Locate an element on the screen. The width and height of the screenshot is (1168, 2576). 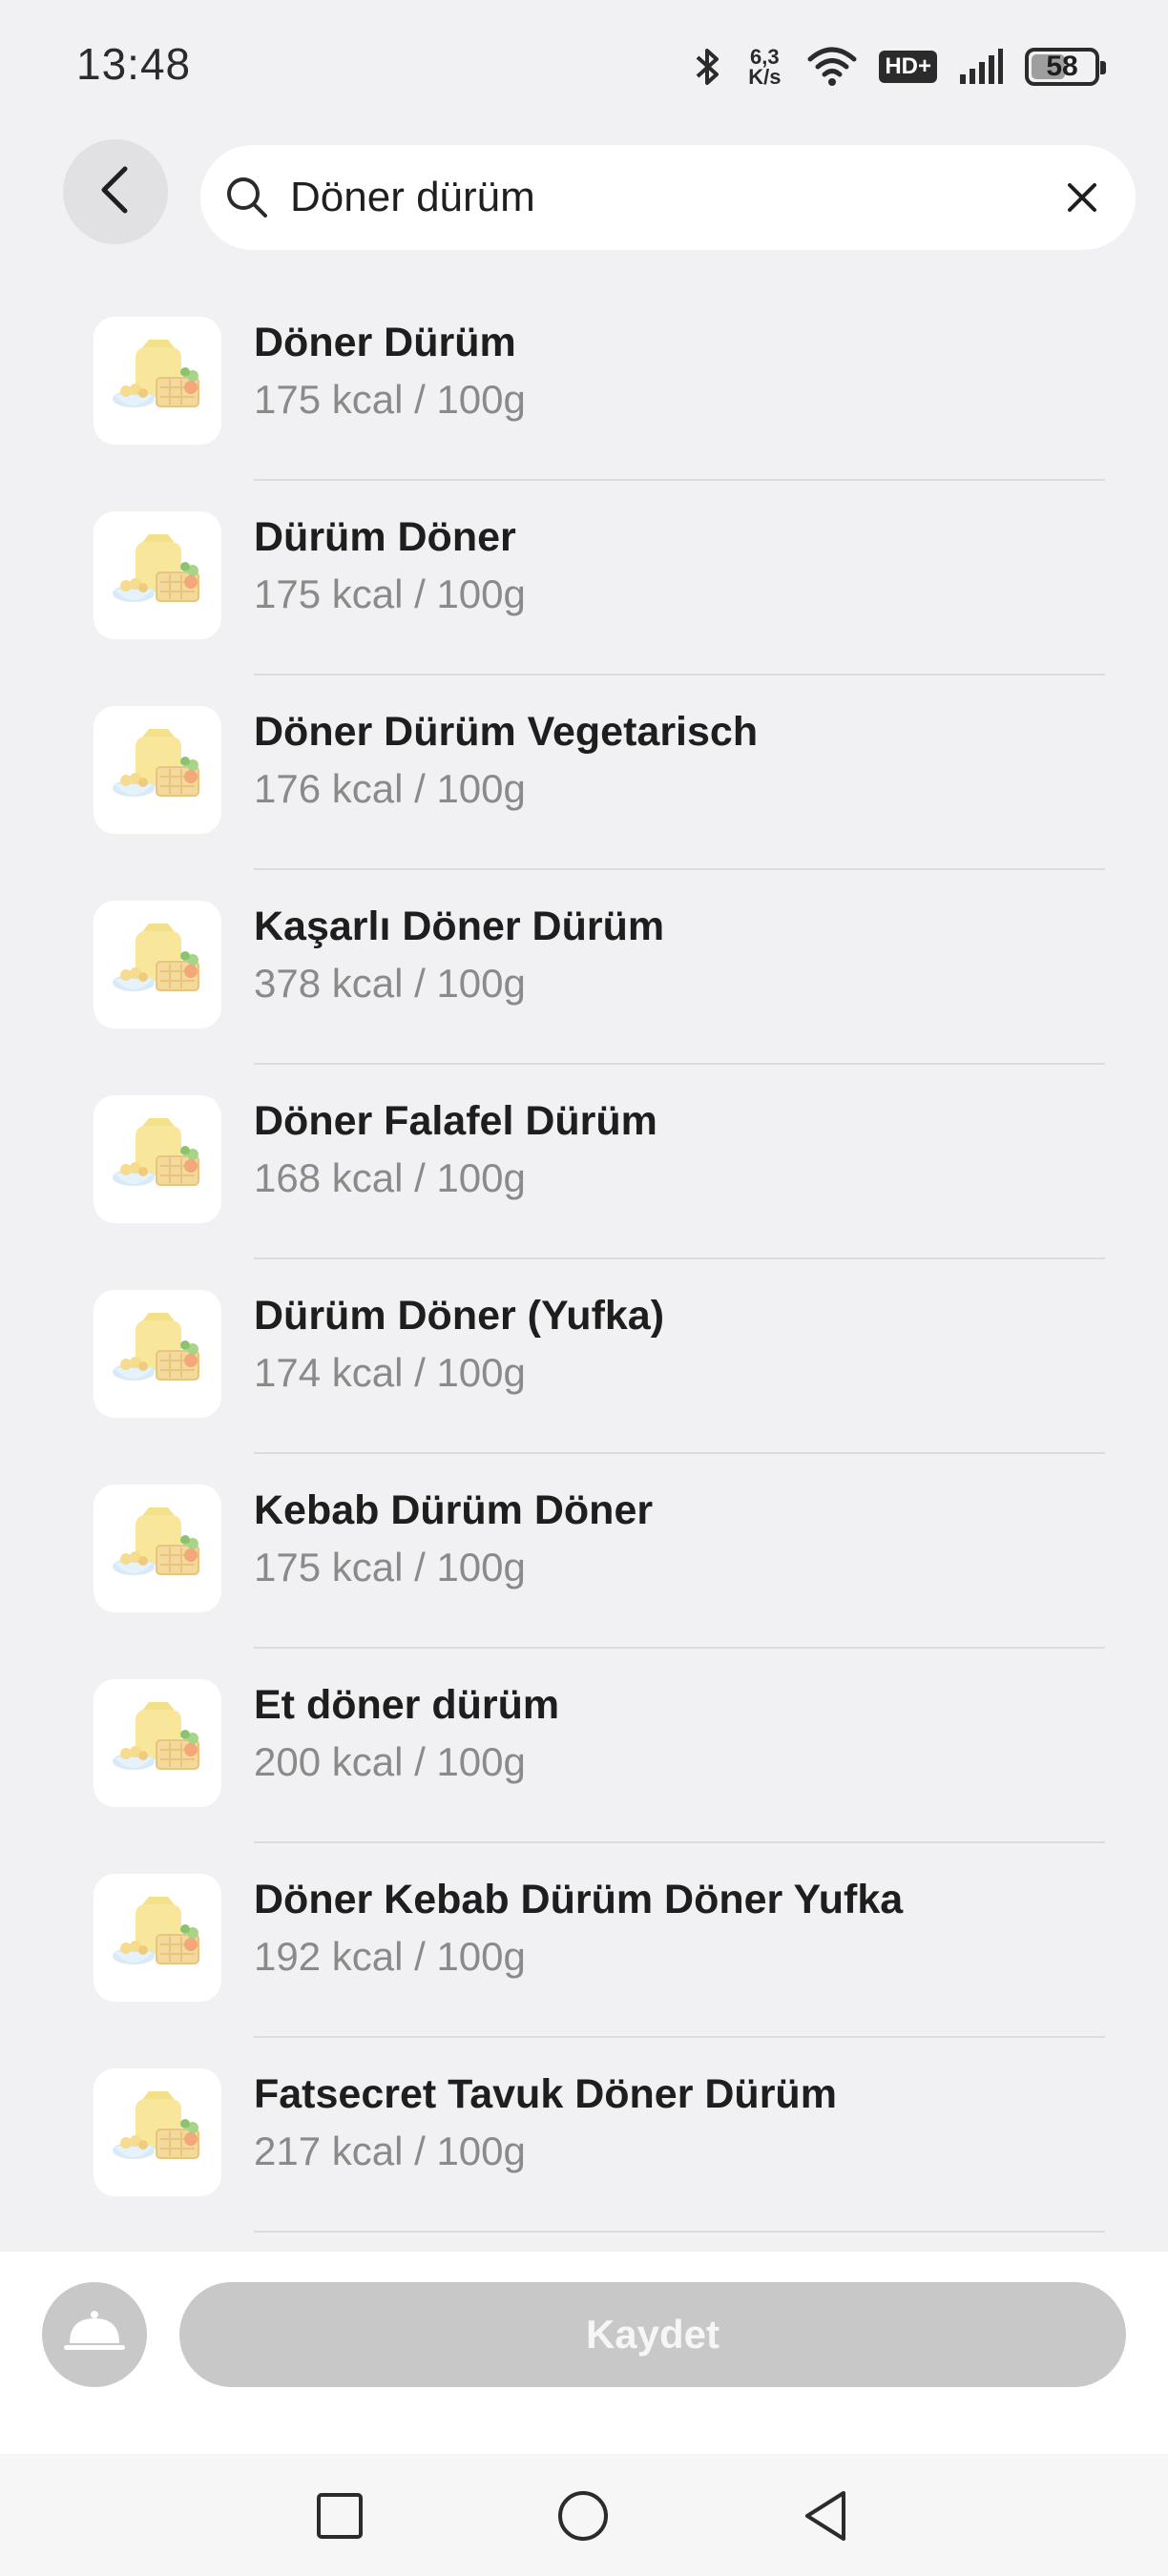
result-item: Döner Falafel Dürüm 168 kcal / 100g is located at coordinates (584, 1162).